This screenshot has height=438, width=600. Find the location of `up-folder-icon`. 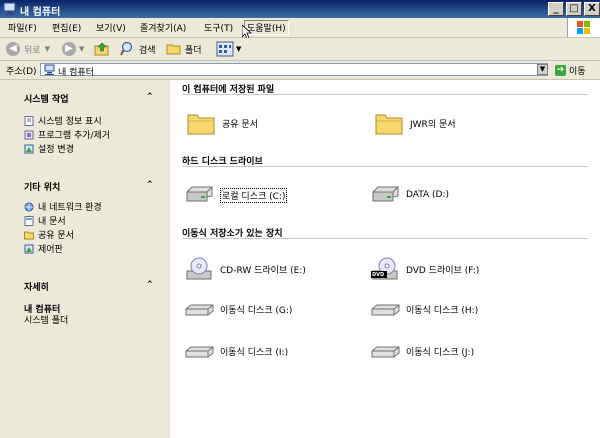

up-folder-icon is located at coordinates (101, 49).